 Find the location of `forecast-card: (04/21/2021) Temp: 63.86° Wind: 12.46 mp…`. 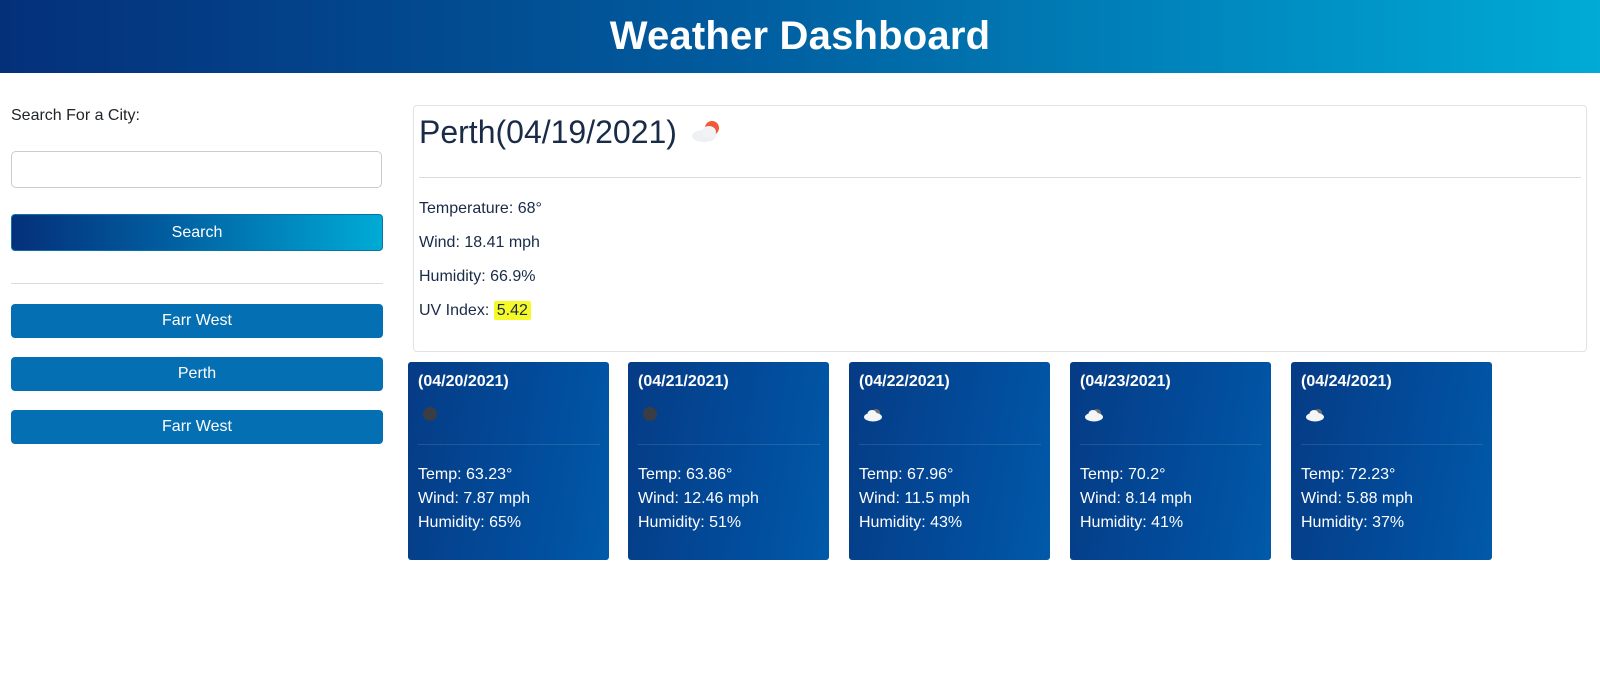

forecast-card: (04/21/2021) Temp: 63.86° Wind: 12.46 mp… is located at coordinates (728, 461).